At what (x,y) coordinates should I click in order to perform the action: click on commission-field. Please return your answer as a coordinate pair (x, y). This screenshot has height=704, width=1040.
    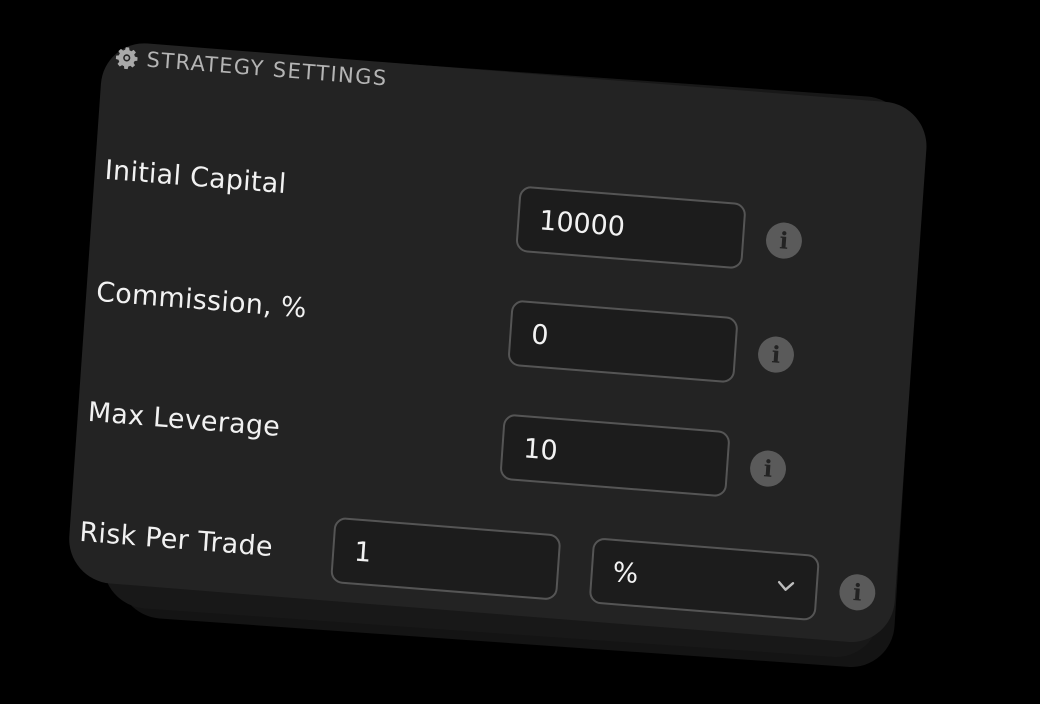
    Looking at the image, I should click on (623, 341).